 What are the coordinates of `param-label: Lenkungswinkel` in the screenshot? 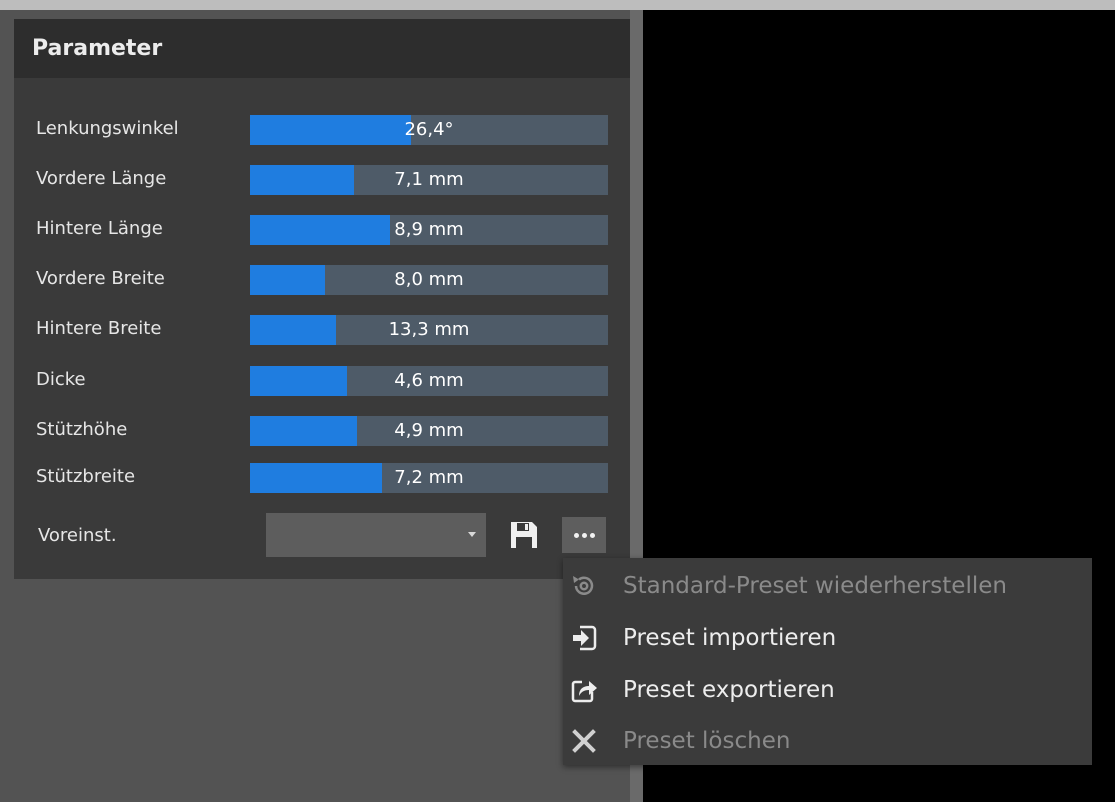 It's located at (107, 128).